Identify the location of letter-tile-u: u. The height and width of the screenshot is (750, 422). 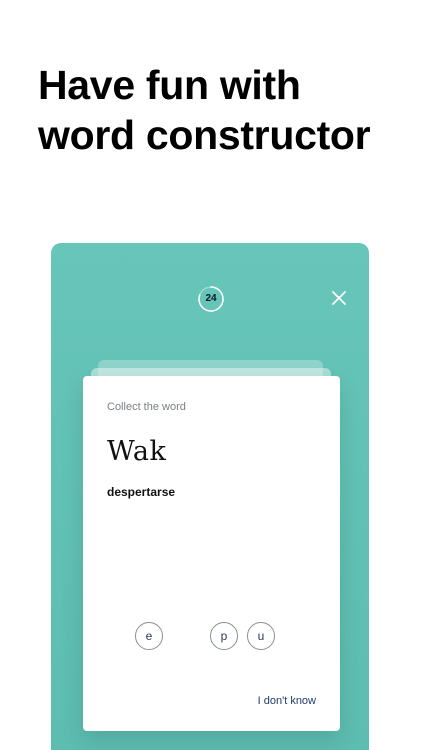
(261, 636).